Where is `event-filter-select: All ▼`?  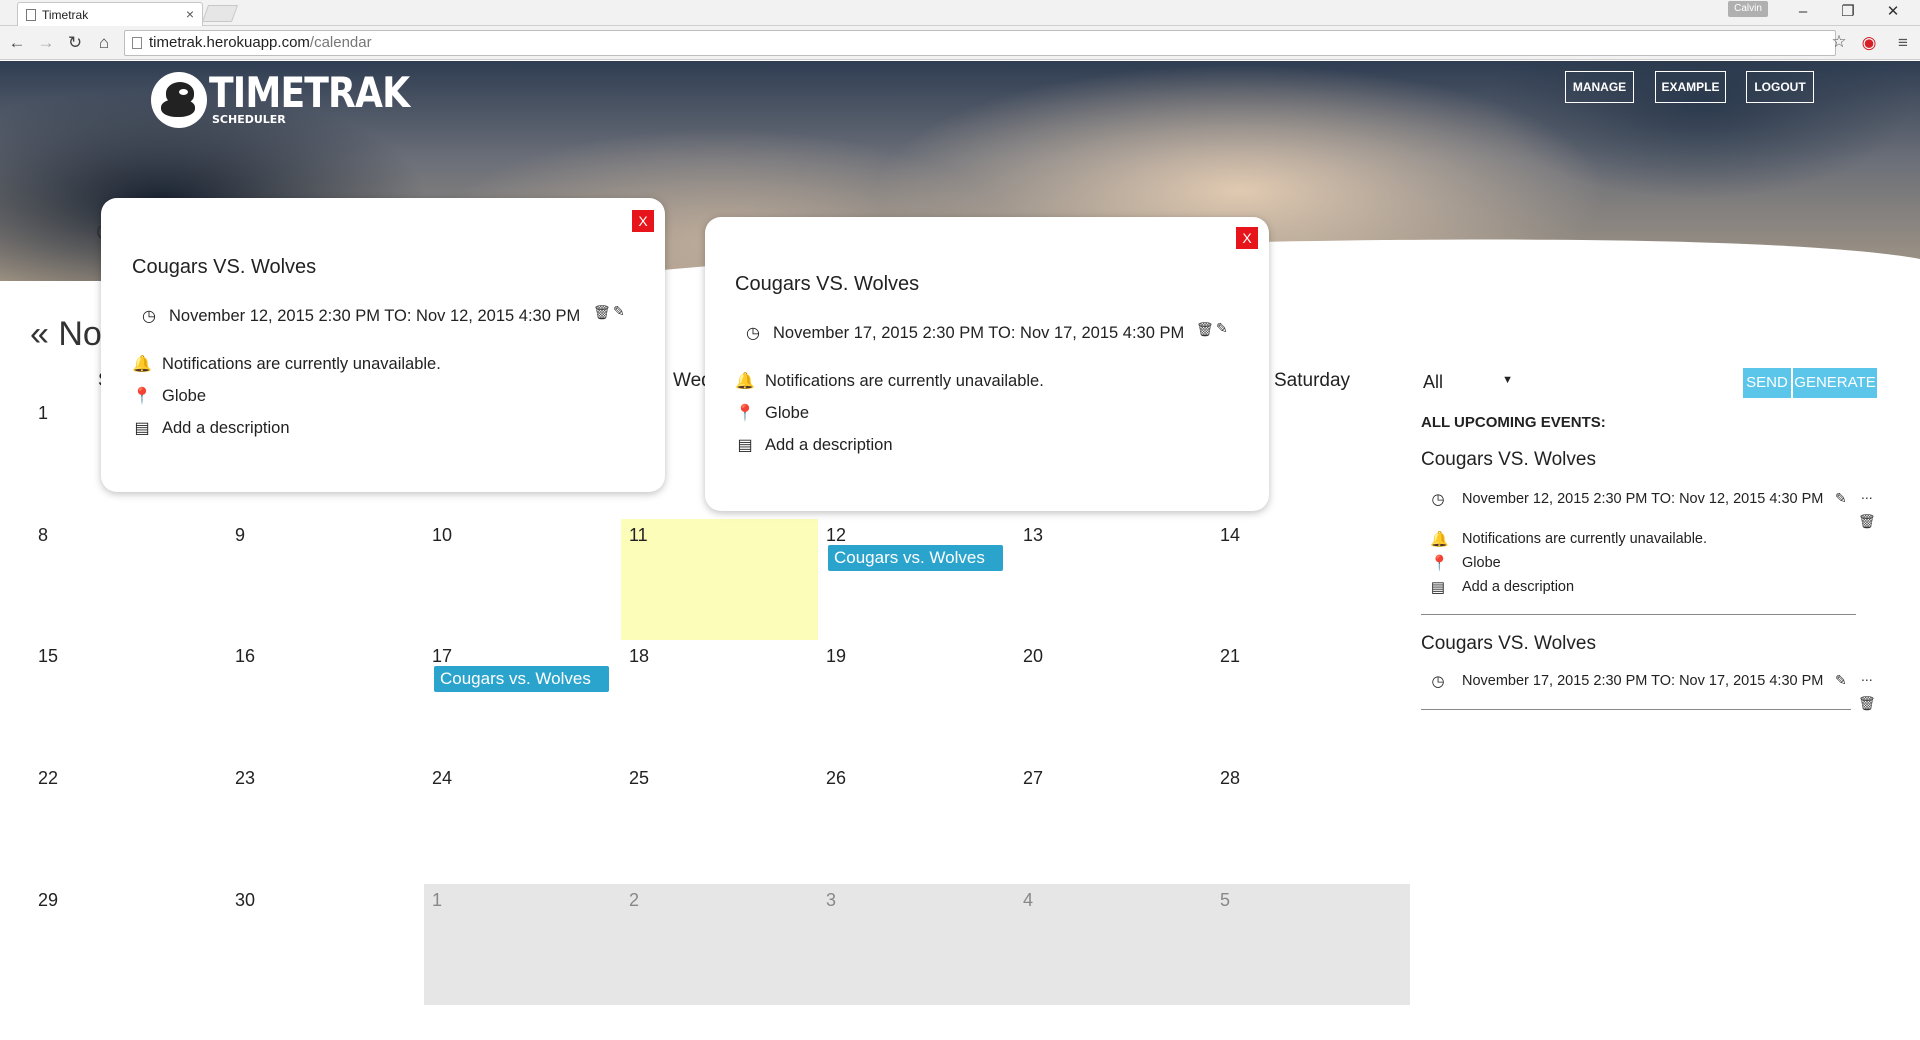 event-filter-select: All ▼ is located at coordinates (1468, 384).